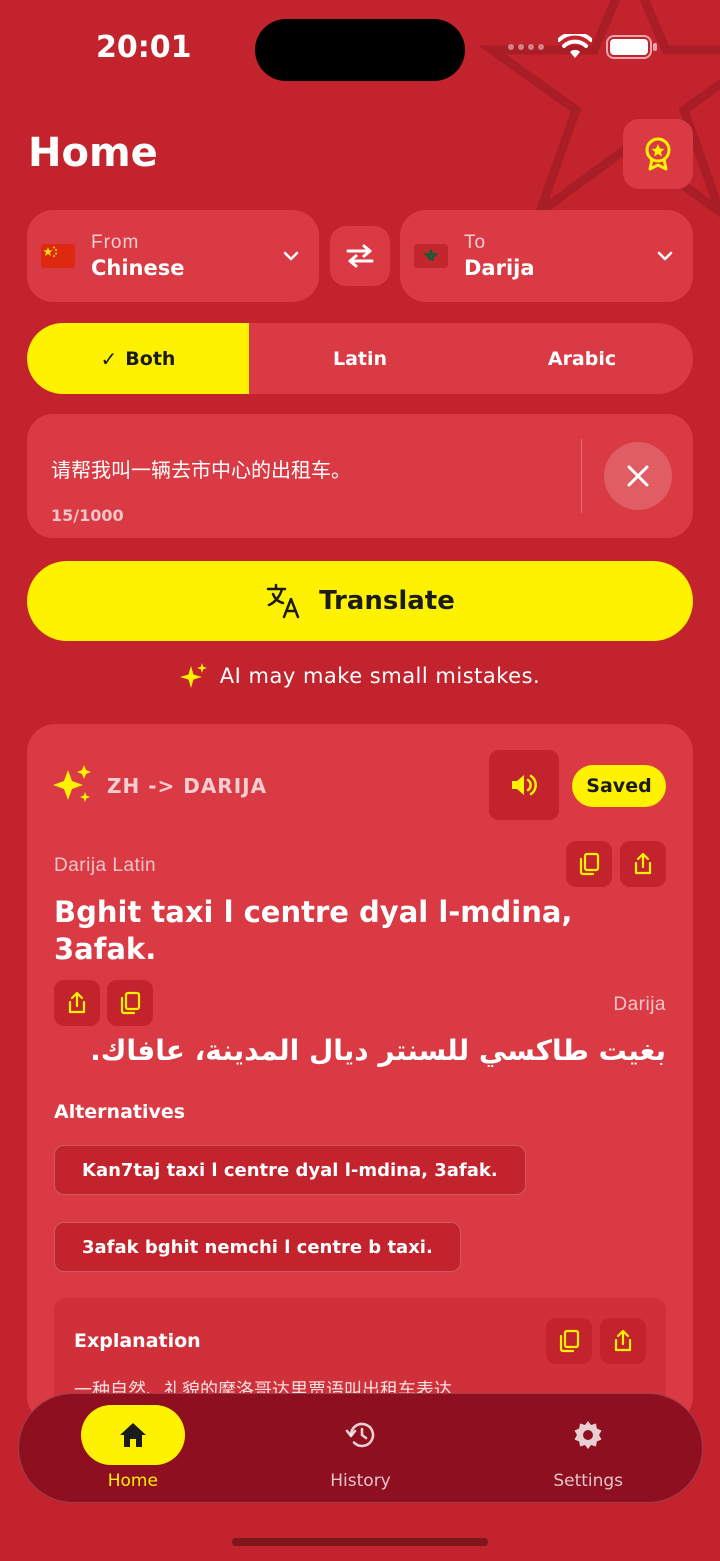  Describe the element at coordinates (475, 242) in the screenshot. I see `to-label: To` at that location.